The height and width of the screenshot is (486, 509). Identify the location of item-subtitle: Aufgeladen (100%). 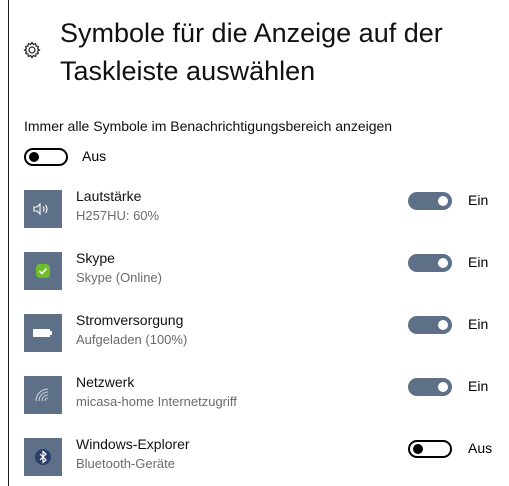
(132, 339).